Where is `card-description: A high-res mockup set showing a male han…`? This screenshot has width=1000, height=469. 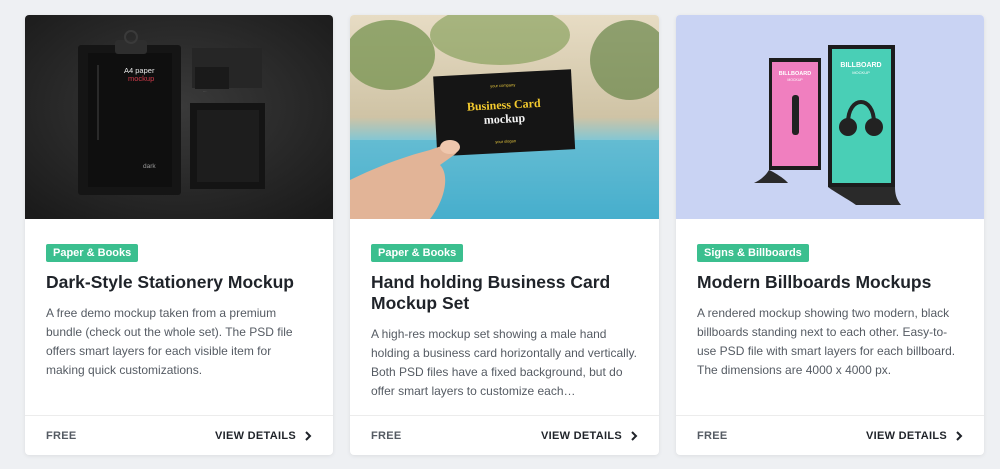 card-description: A high-res mockup set showing a male han… is located at coordinates (504, 362).